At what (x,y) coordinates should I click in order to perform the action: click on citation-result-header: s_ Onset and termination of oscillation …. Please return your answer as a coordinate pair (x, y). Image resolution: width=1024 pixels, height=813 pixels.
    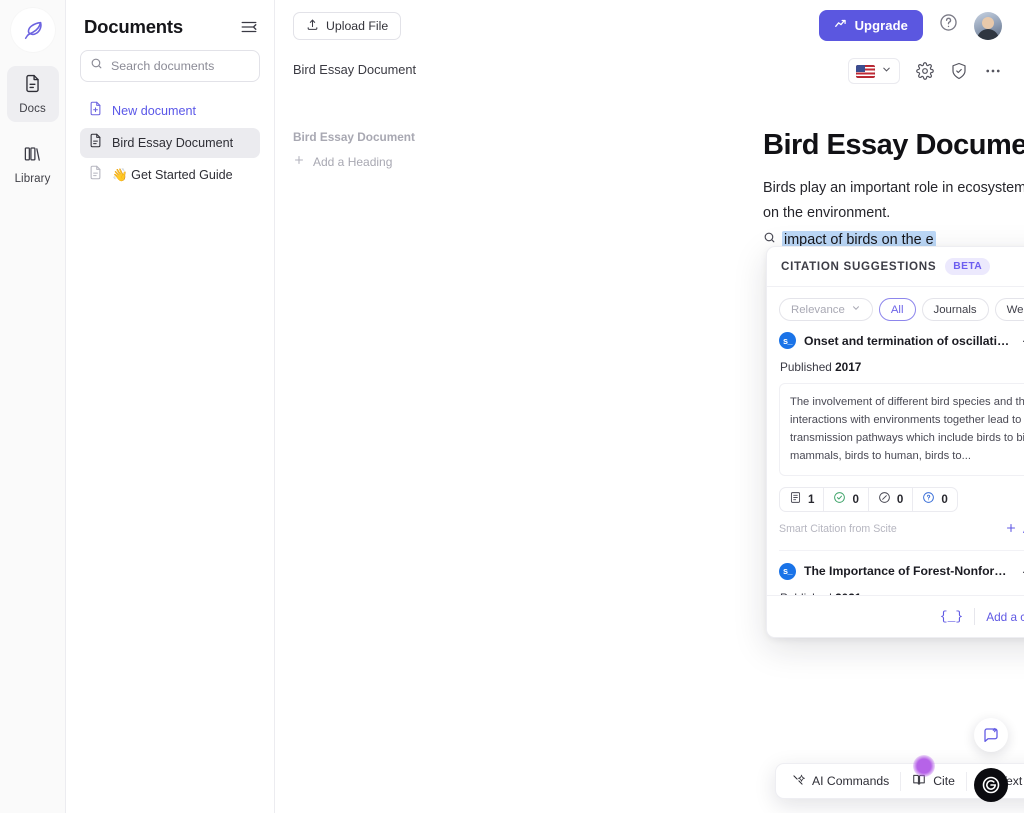
    Looking at the image, I should click on (901, 340).